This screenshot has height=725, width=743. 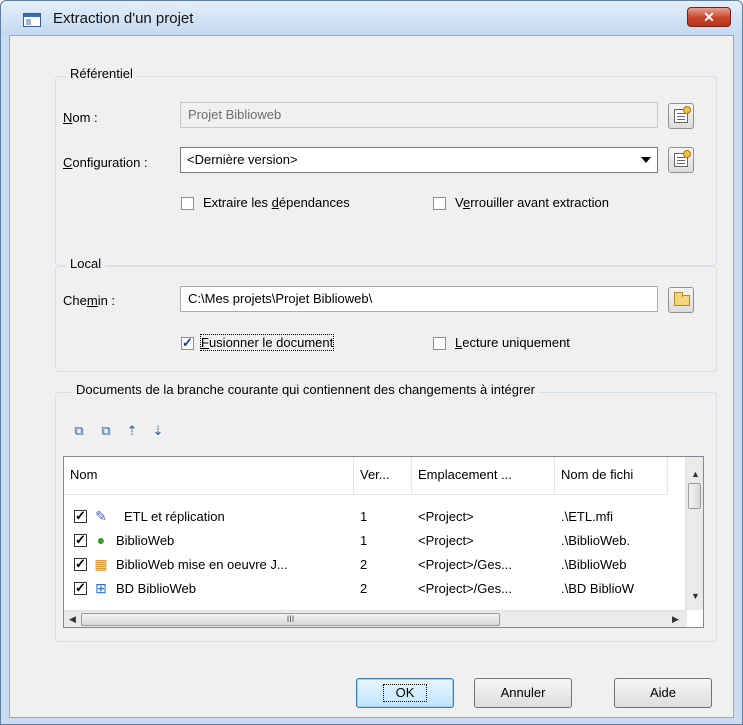 What do you see at coordinates (156, 588) in the screenshot?
I see `row-name: BD BiblioWeb` at bounding box center [156, 588].